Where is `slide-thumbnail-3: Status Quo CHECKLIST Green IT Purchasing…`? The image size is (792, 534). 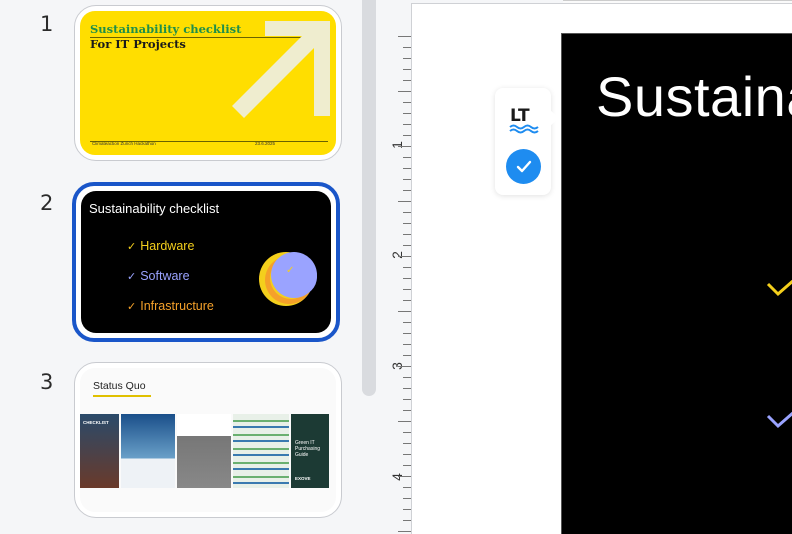
slide-thumbnail-3: Status Quo CHECKLIST Green IT Purchasing… is located at coordinates (208, 440).